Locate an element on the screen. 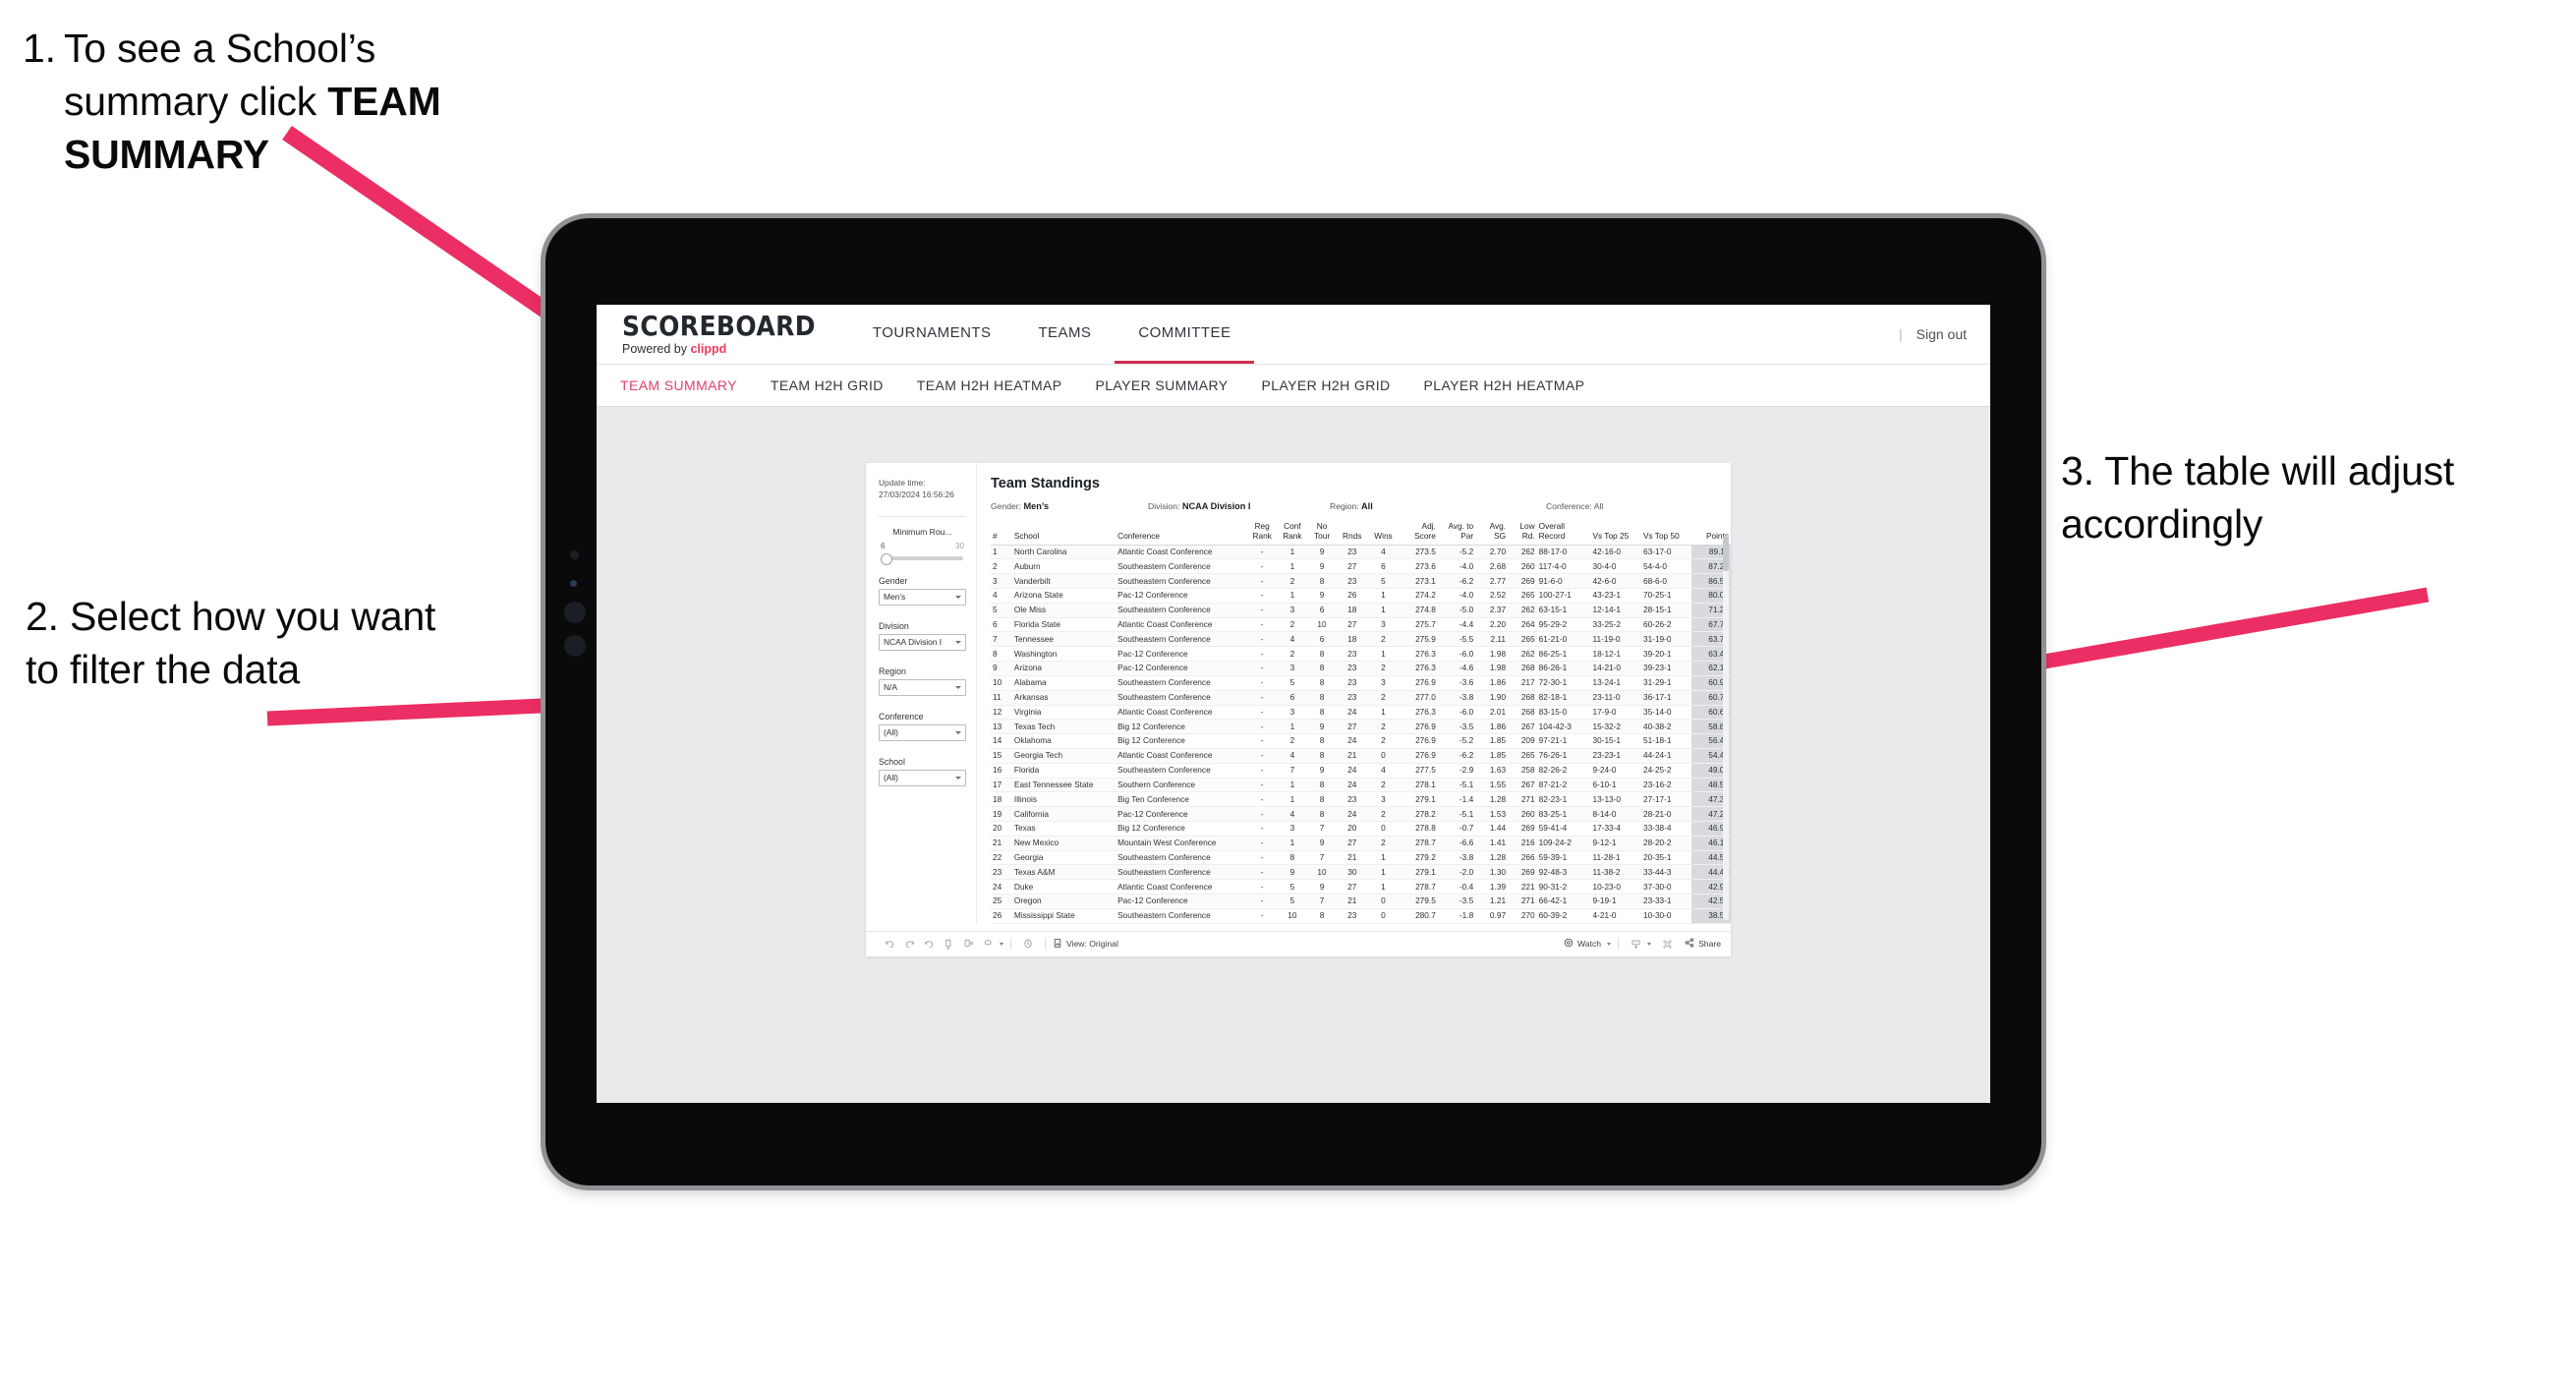 The height and width of the screenshot is (1386, 2576). refresh-data-icon is located at coordinates (948, 944).